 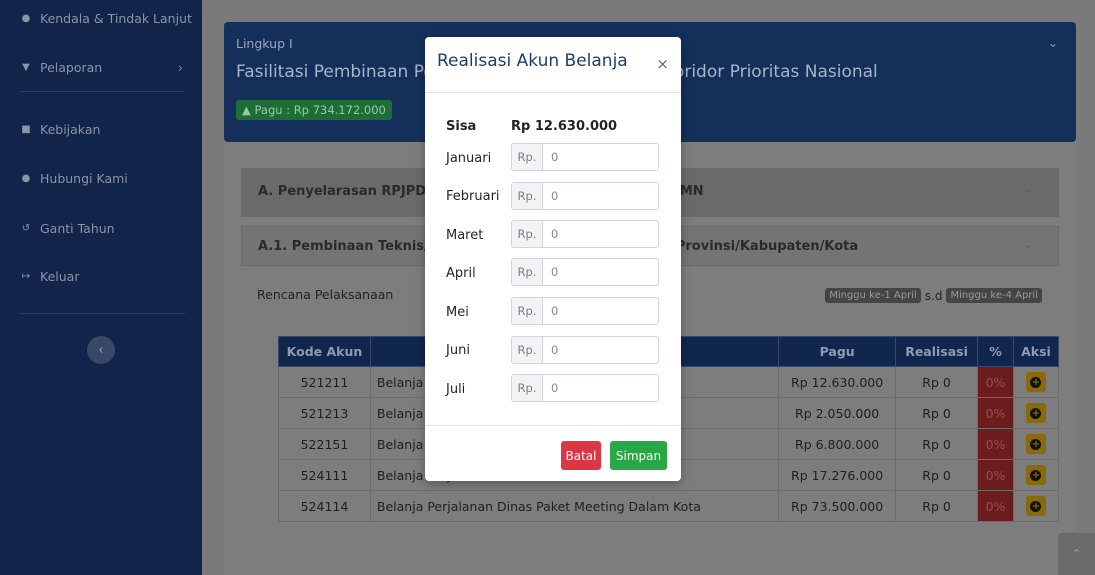 What do you see at coordinates (585, 234) in the screenshot?
I see `maret-input: Rp. 0` at bounding box center [585, 234].